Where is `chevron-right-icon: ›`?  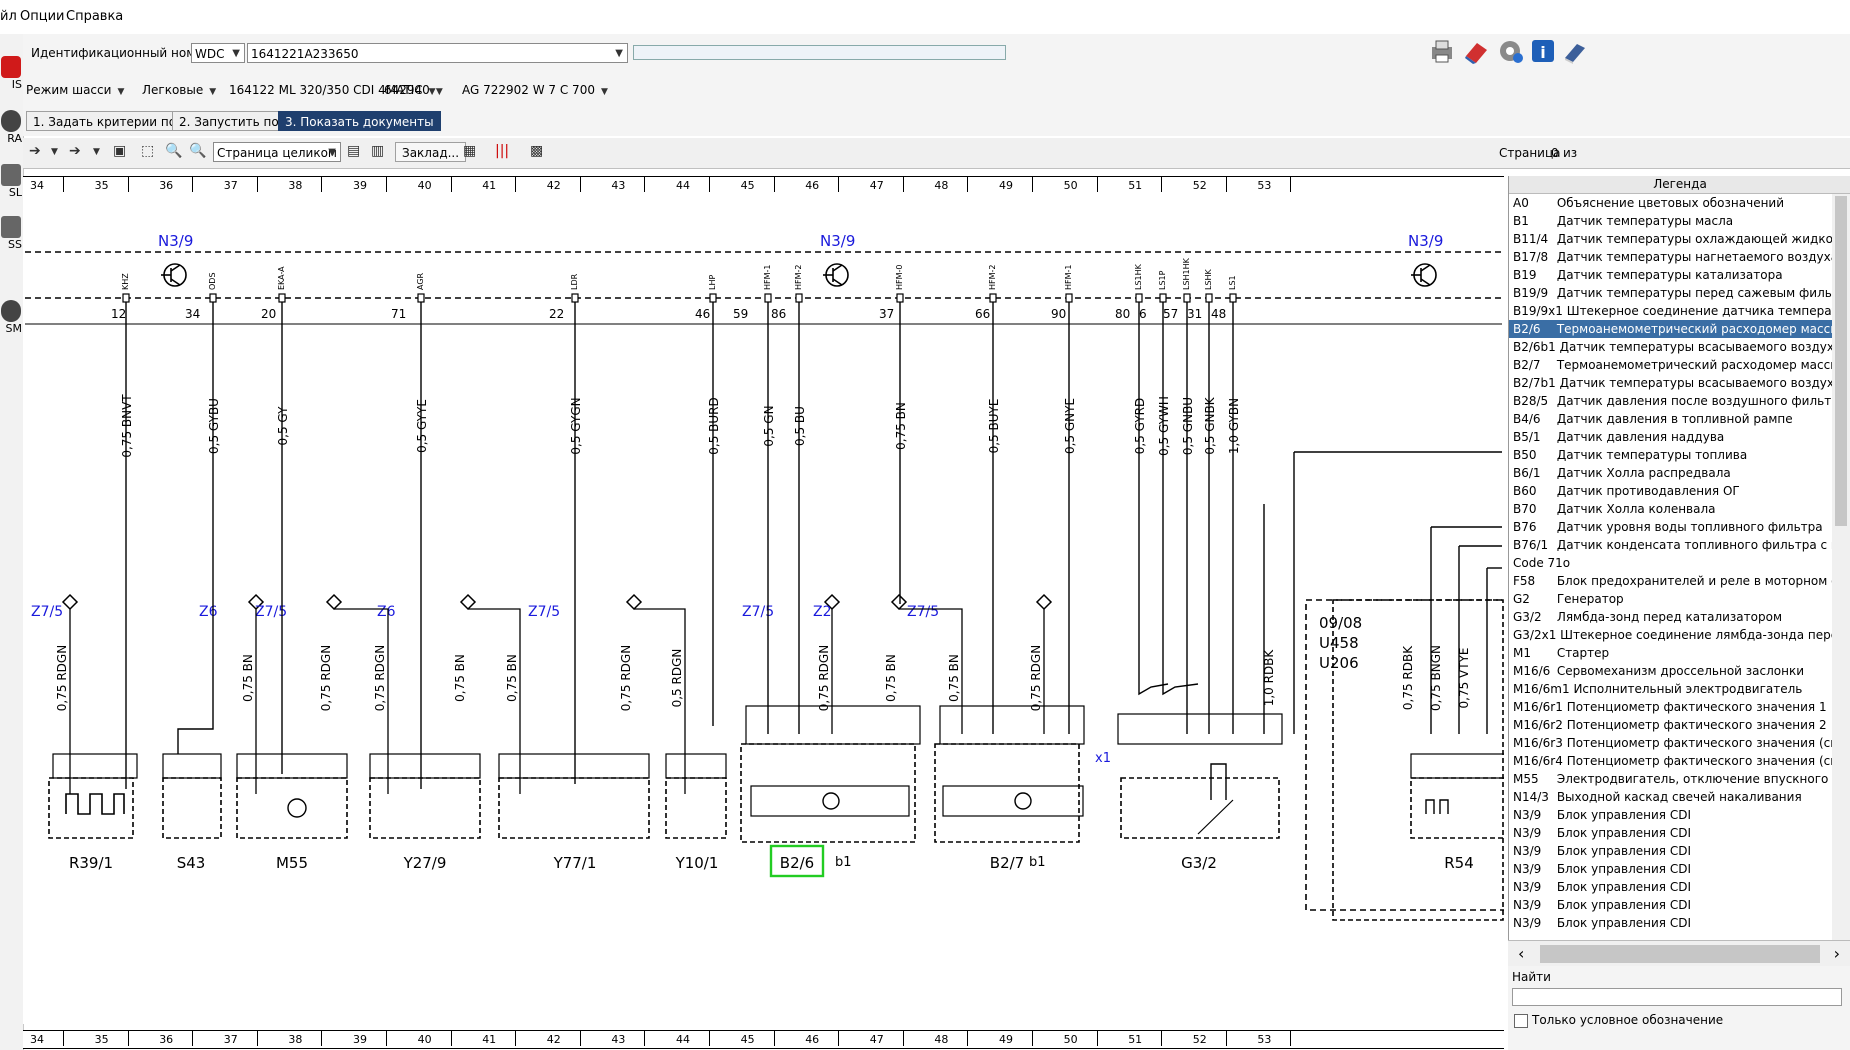 chevron-right-icon: › is located at coordinates (1837, 953).